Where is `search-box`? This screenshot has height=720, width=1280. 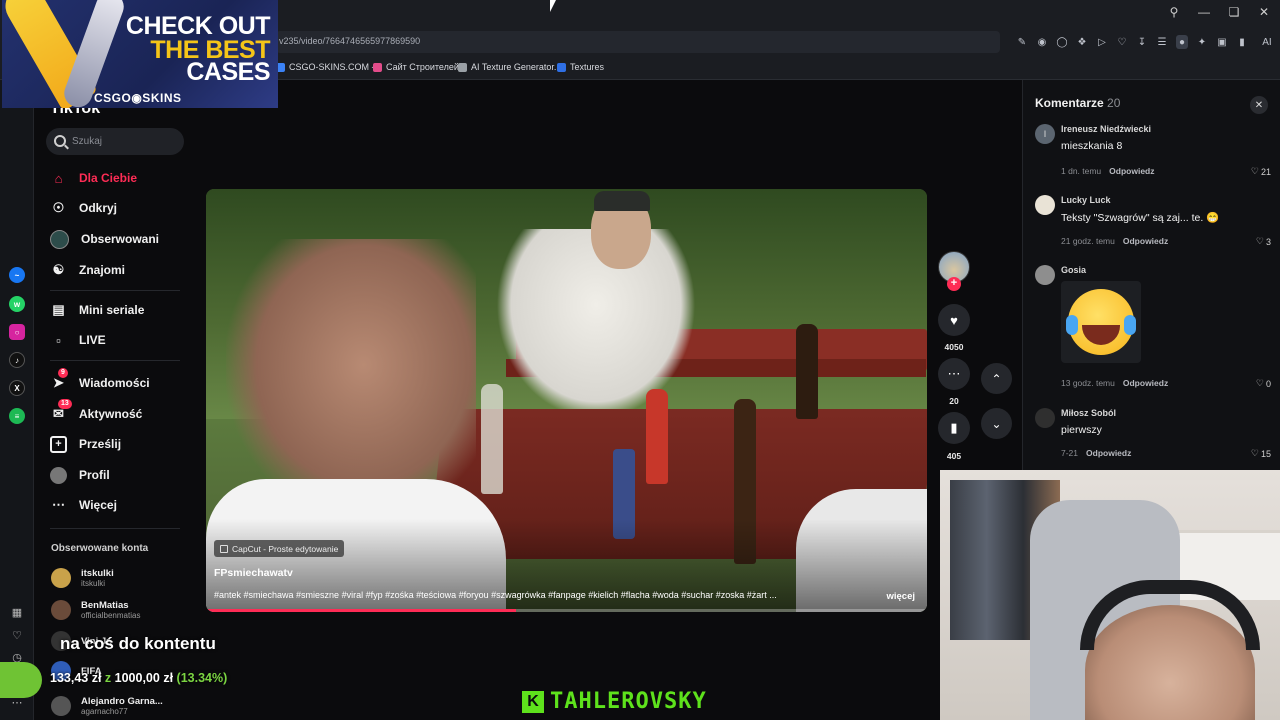 search-box is located at coordinates (115, 141).